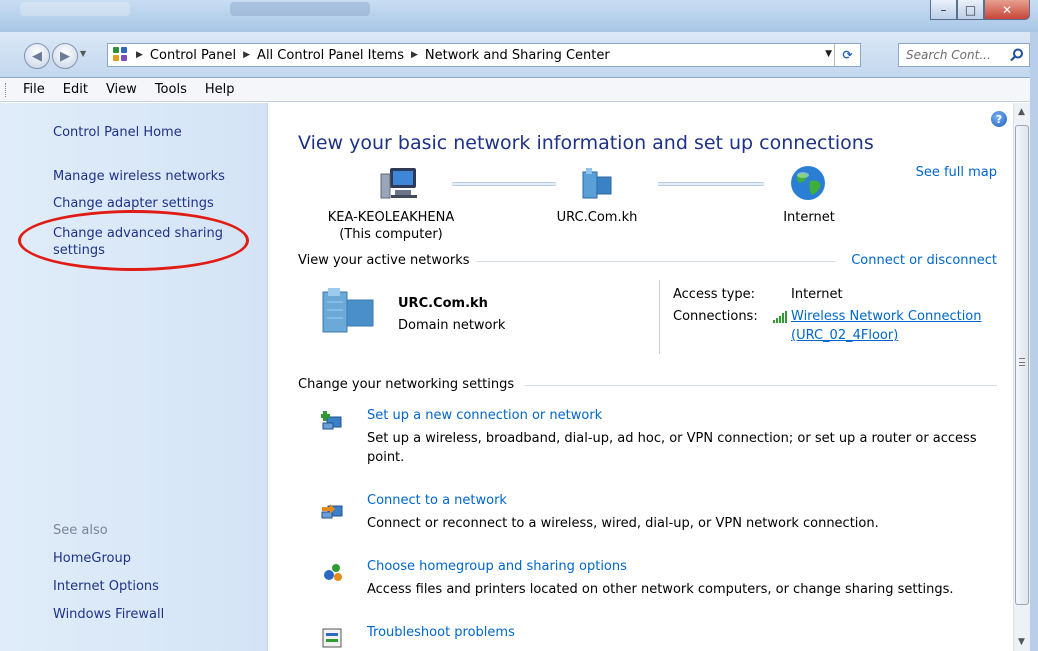 Image resolution: width=1038 pixels, height=651 pixels. What do you see at coordinates (193, 55) in the screenshot?
I see `breadcrumb-control-panel: Control Panel` at bounding box center [193, 55].